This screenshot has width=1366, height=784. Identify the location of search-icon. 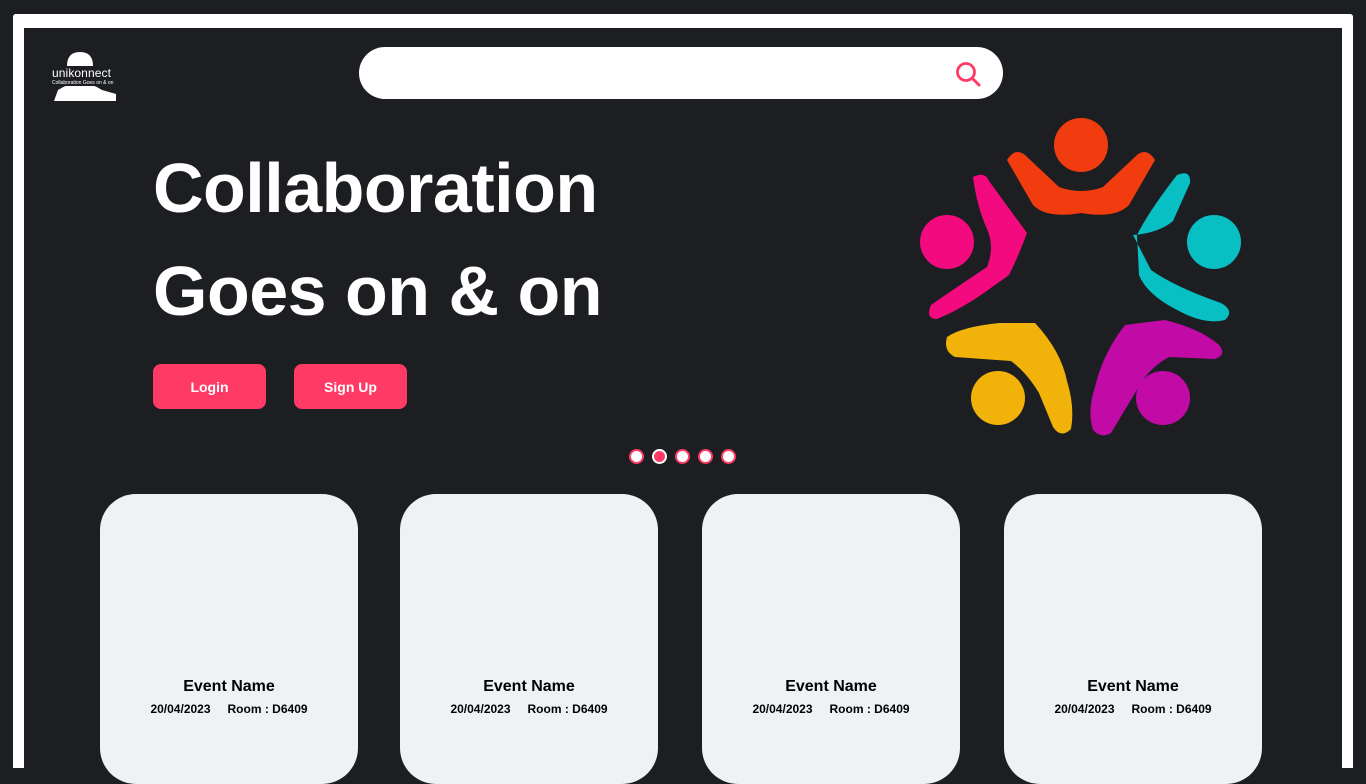
(968, 74).